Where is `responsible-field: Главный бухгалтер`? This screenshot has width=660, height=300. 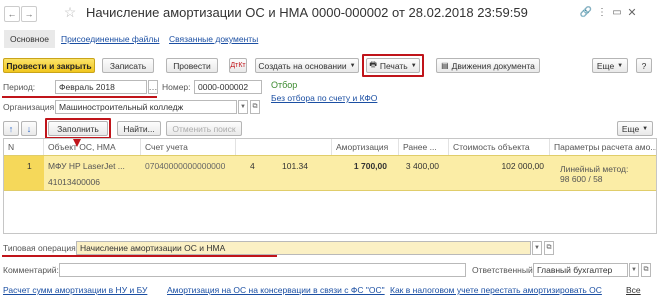 responsible-field: Главный бухгалтер is located at coordinates (580, 270).